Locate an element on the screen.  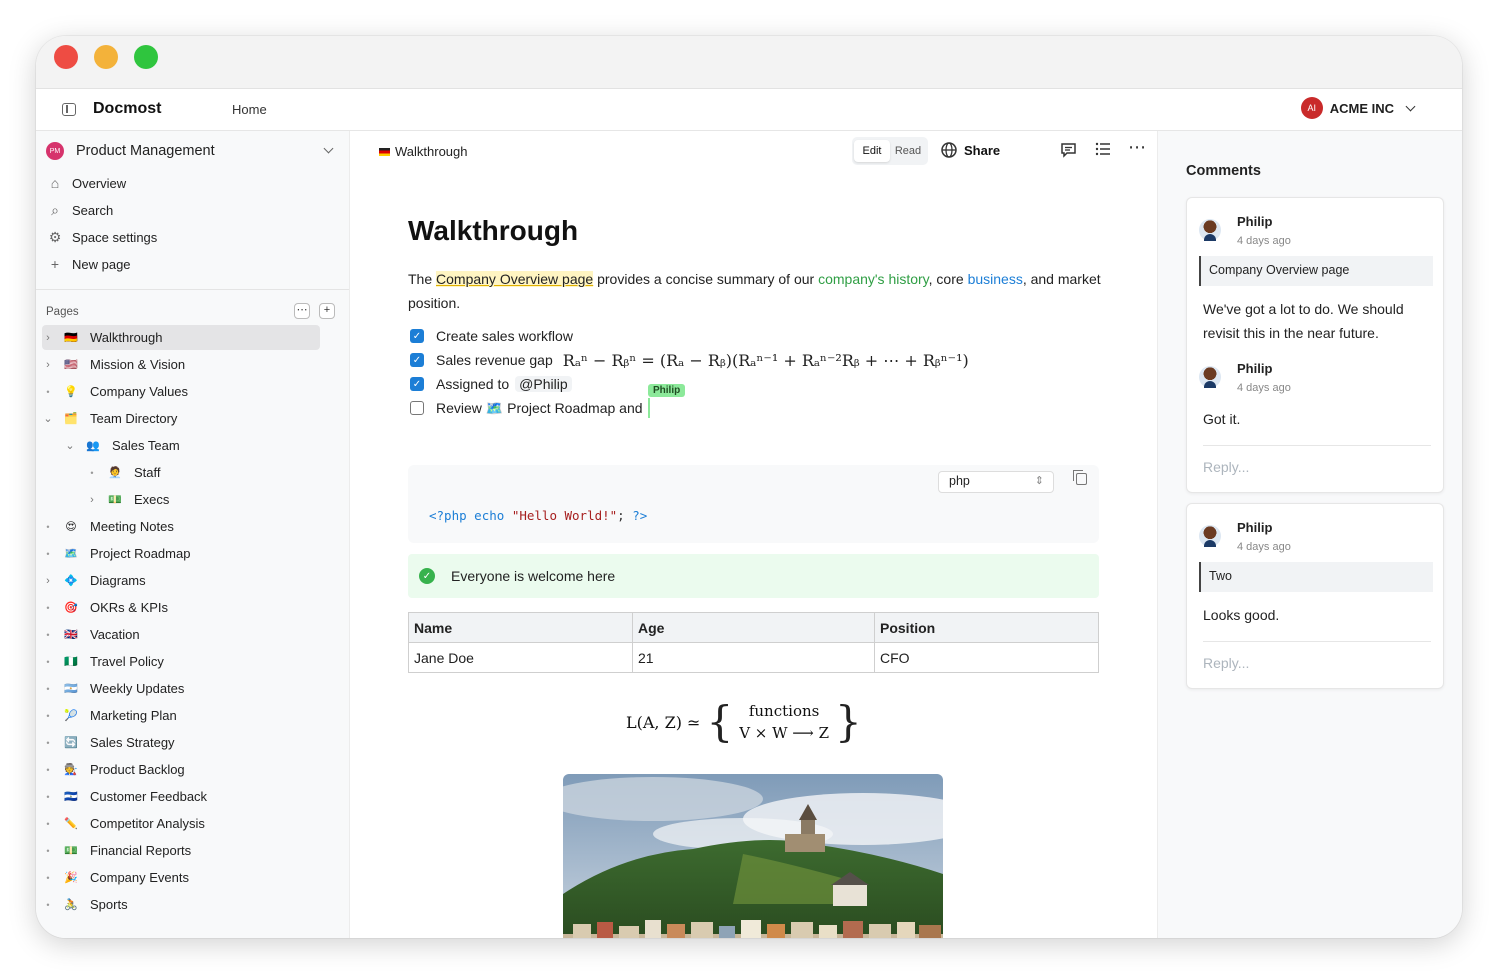
tree-item-label: Company Events is located at coordinates (139, 877).